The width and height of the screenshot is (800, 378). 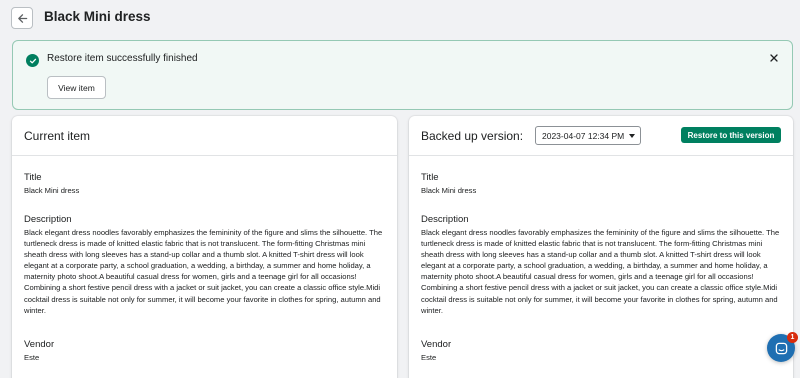 I want to click on banner-message: Restore item successfully finished, so click(x=122, y=58).